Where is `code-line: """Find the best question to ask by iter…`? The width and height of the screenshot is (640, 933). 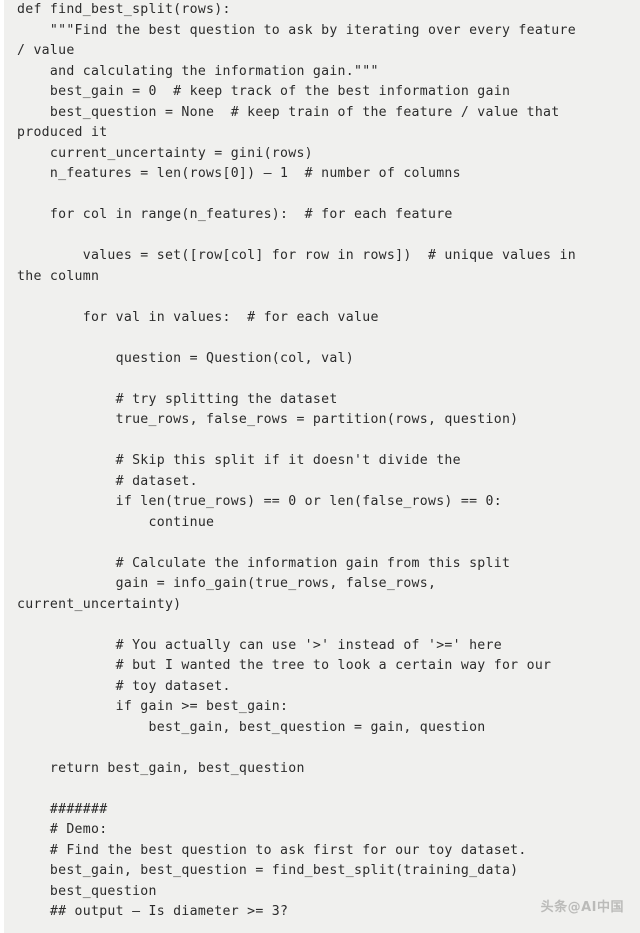 code-line: """Find the best question to ask by iter… is located at coordinates (296, 30).